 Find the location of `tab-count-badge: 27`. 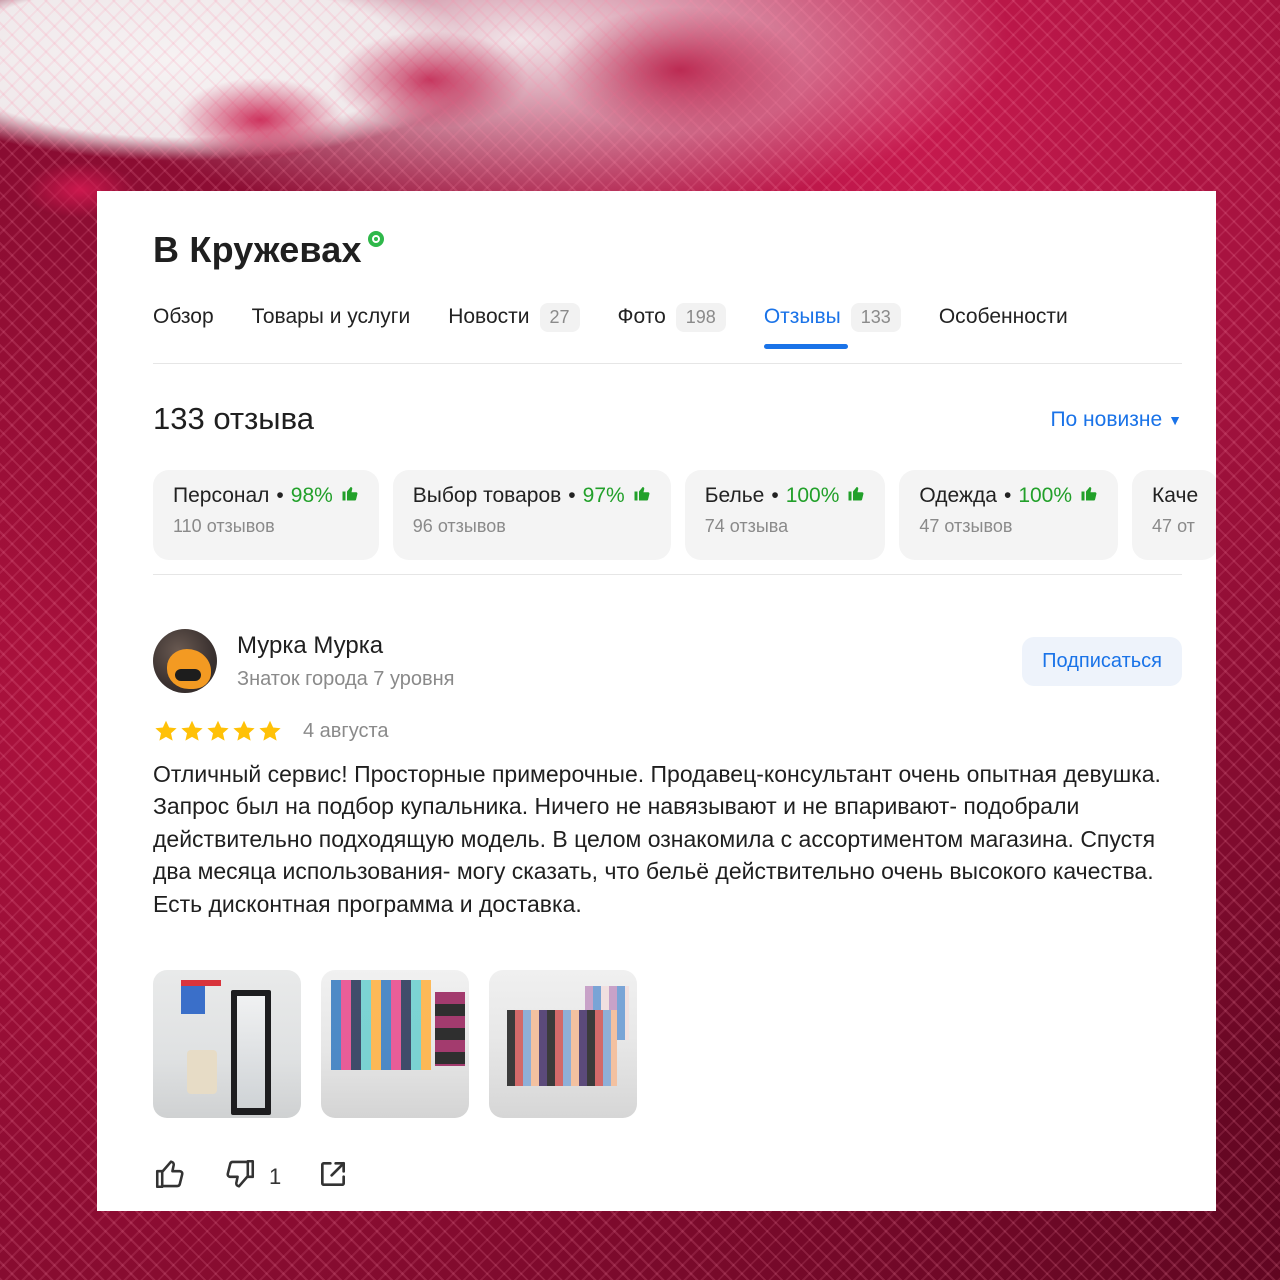

tab-count-badge: 27 is located at coordinates (559, 317).